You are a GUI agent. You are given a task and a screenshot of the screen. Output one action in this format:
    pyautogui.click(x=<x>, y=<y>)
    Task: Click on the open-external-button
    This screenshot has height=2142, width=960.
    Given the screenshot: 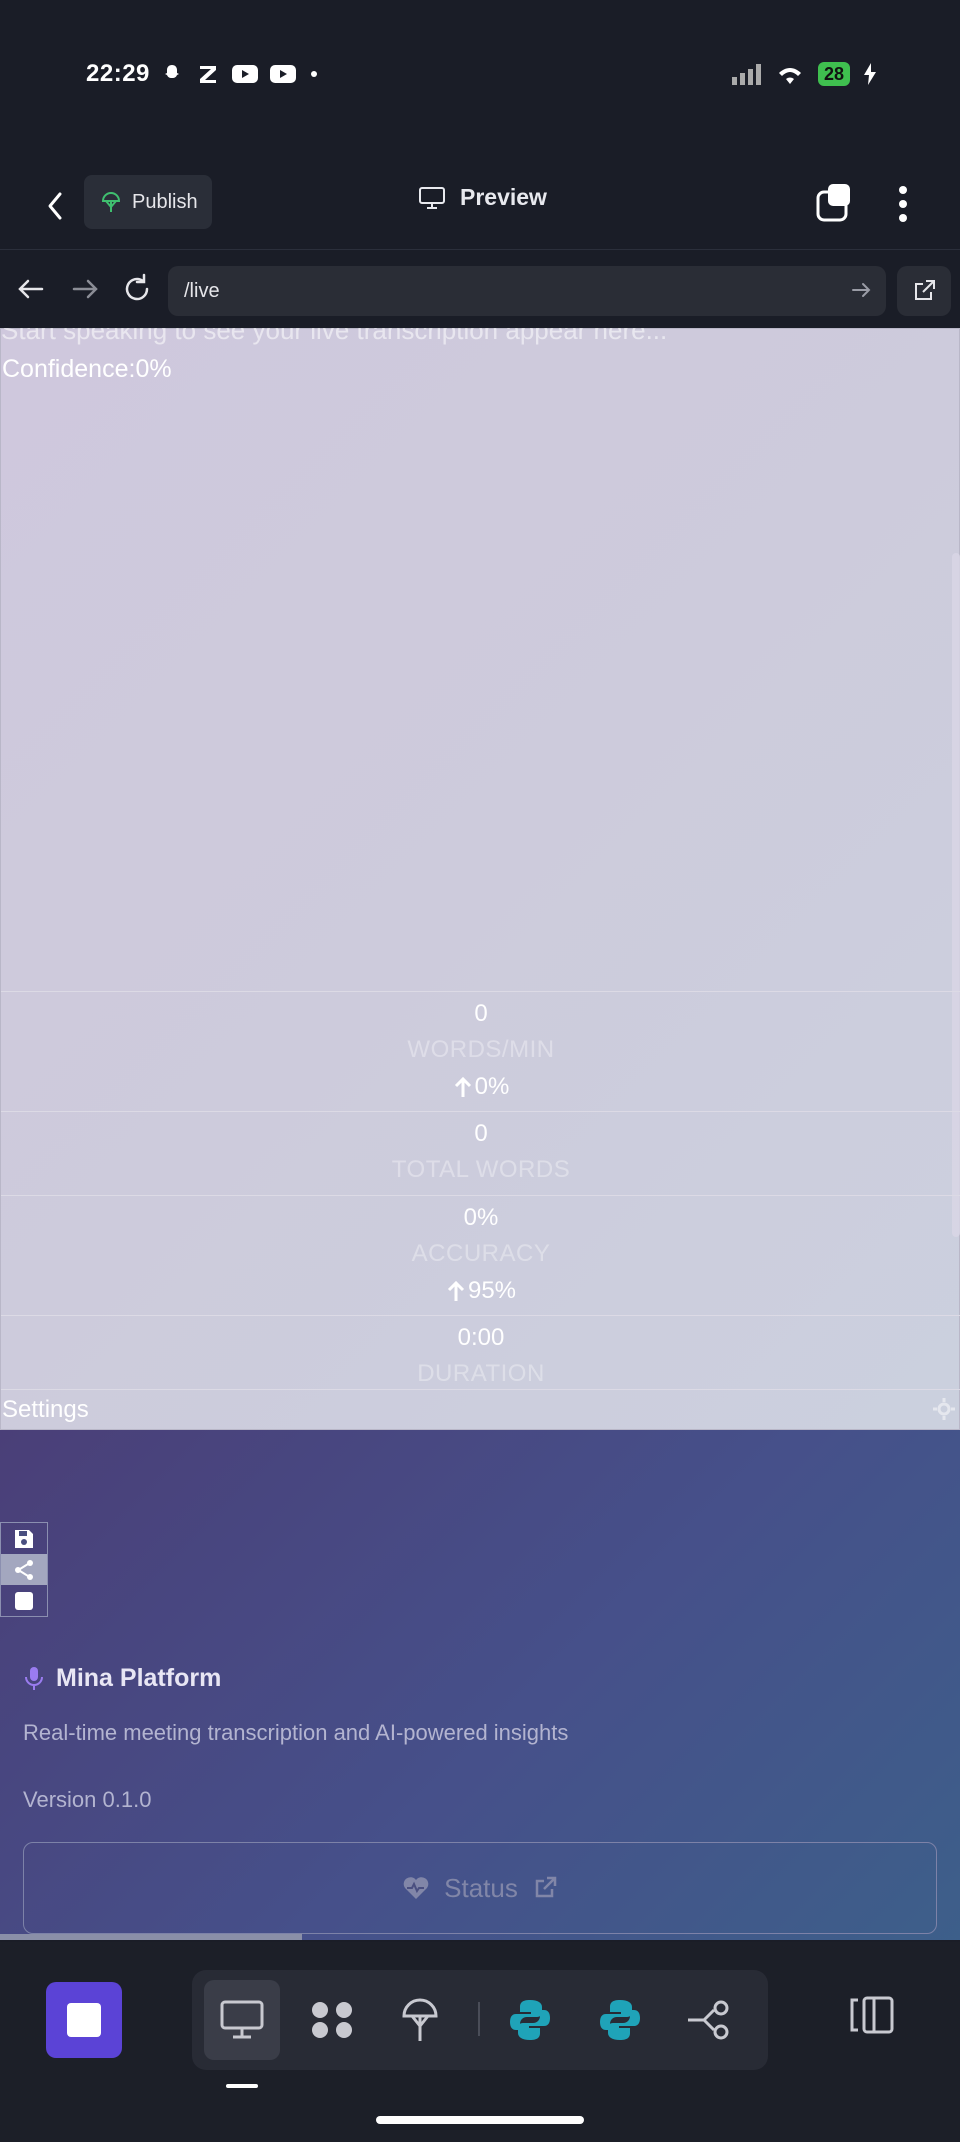 What is the action you would take?
    pyautogui.click(x=924, y=291)
    